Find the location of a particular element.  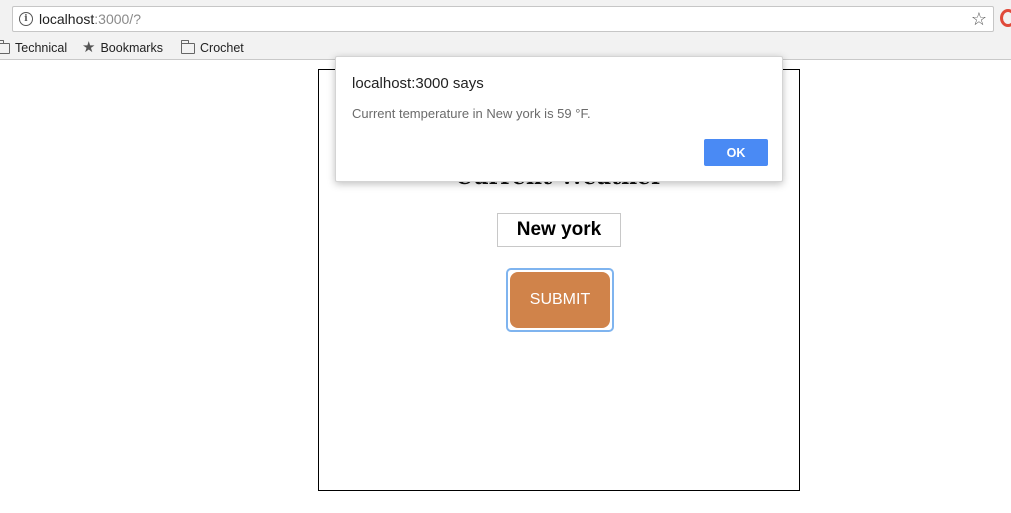

bookmark-crochet: Crochet is located at coordinates (212, 48).